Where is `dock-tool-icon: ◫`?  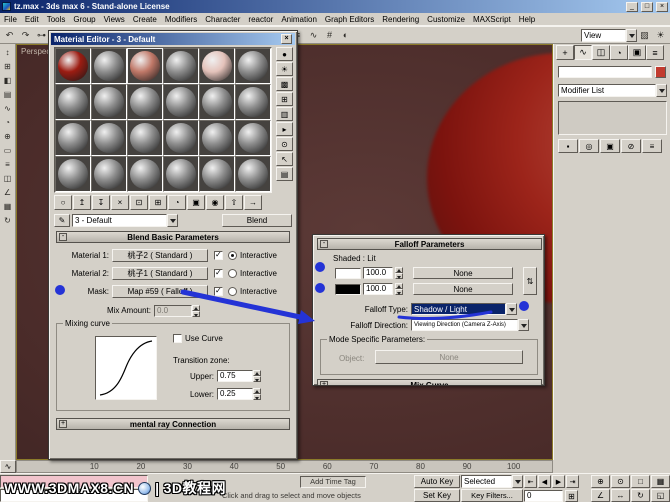
dock-tool-icon: ◫ is located at coordinates (7, 178).